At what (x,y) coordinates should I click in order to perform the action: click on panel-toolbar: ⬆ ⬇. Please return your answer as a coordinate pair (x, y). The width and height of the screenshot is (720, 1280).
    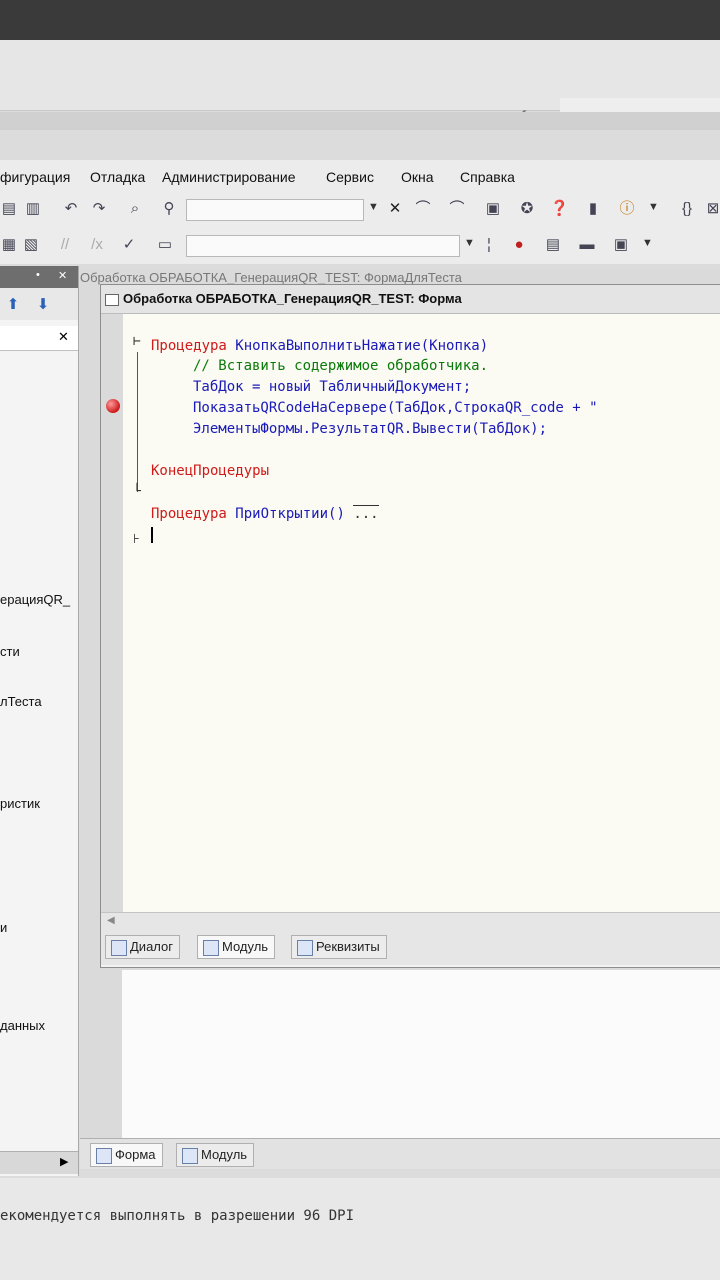
    Looking at the image, I should click on (39, 304).